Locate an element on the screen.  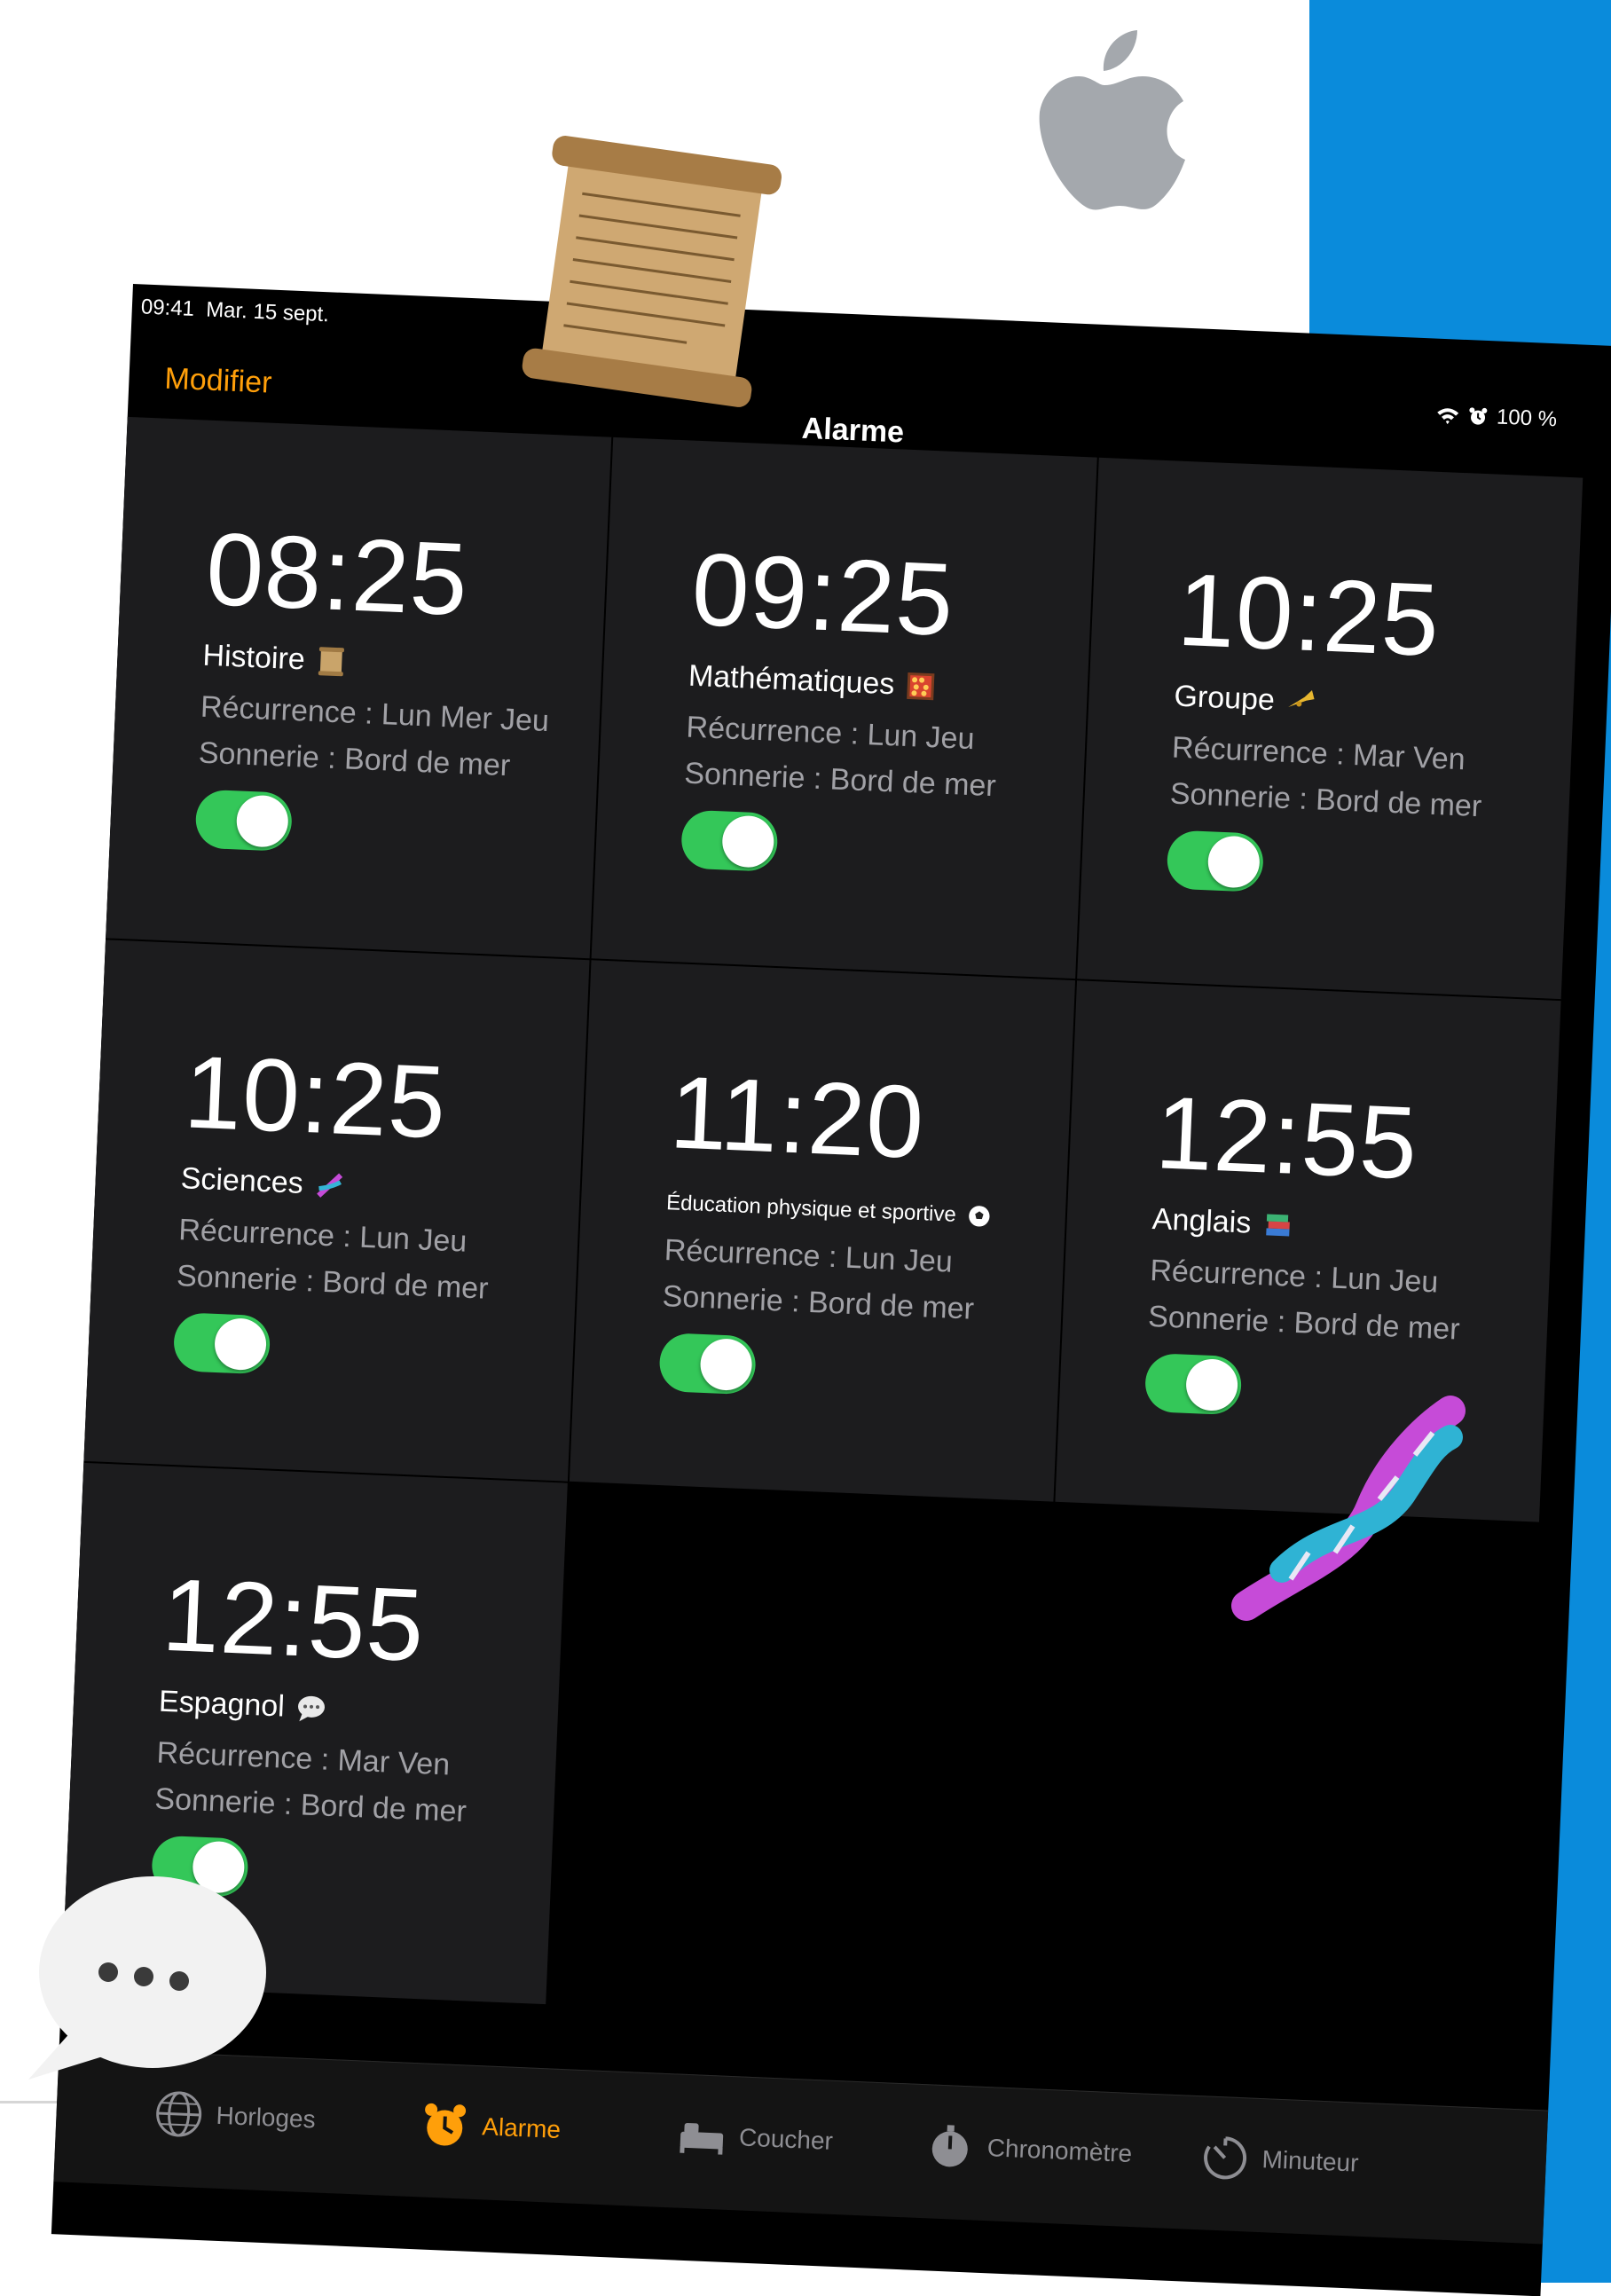
apple-logo is located at coordinates (1104, 113).